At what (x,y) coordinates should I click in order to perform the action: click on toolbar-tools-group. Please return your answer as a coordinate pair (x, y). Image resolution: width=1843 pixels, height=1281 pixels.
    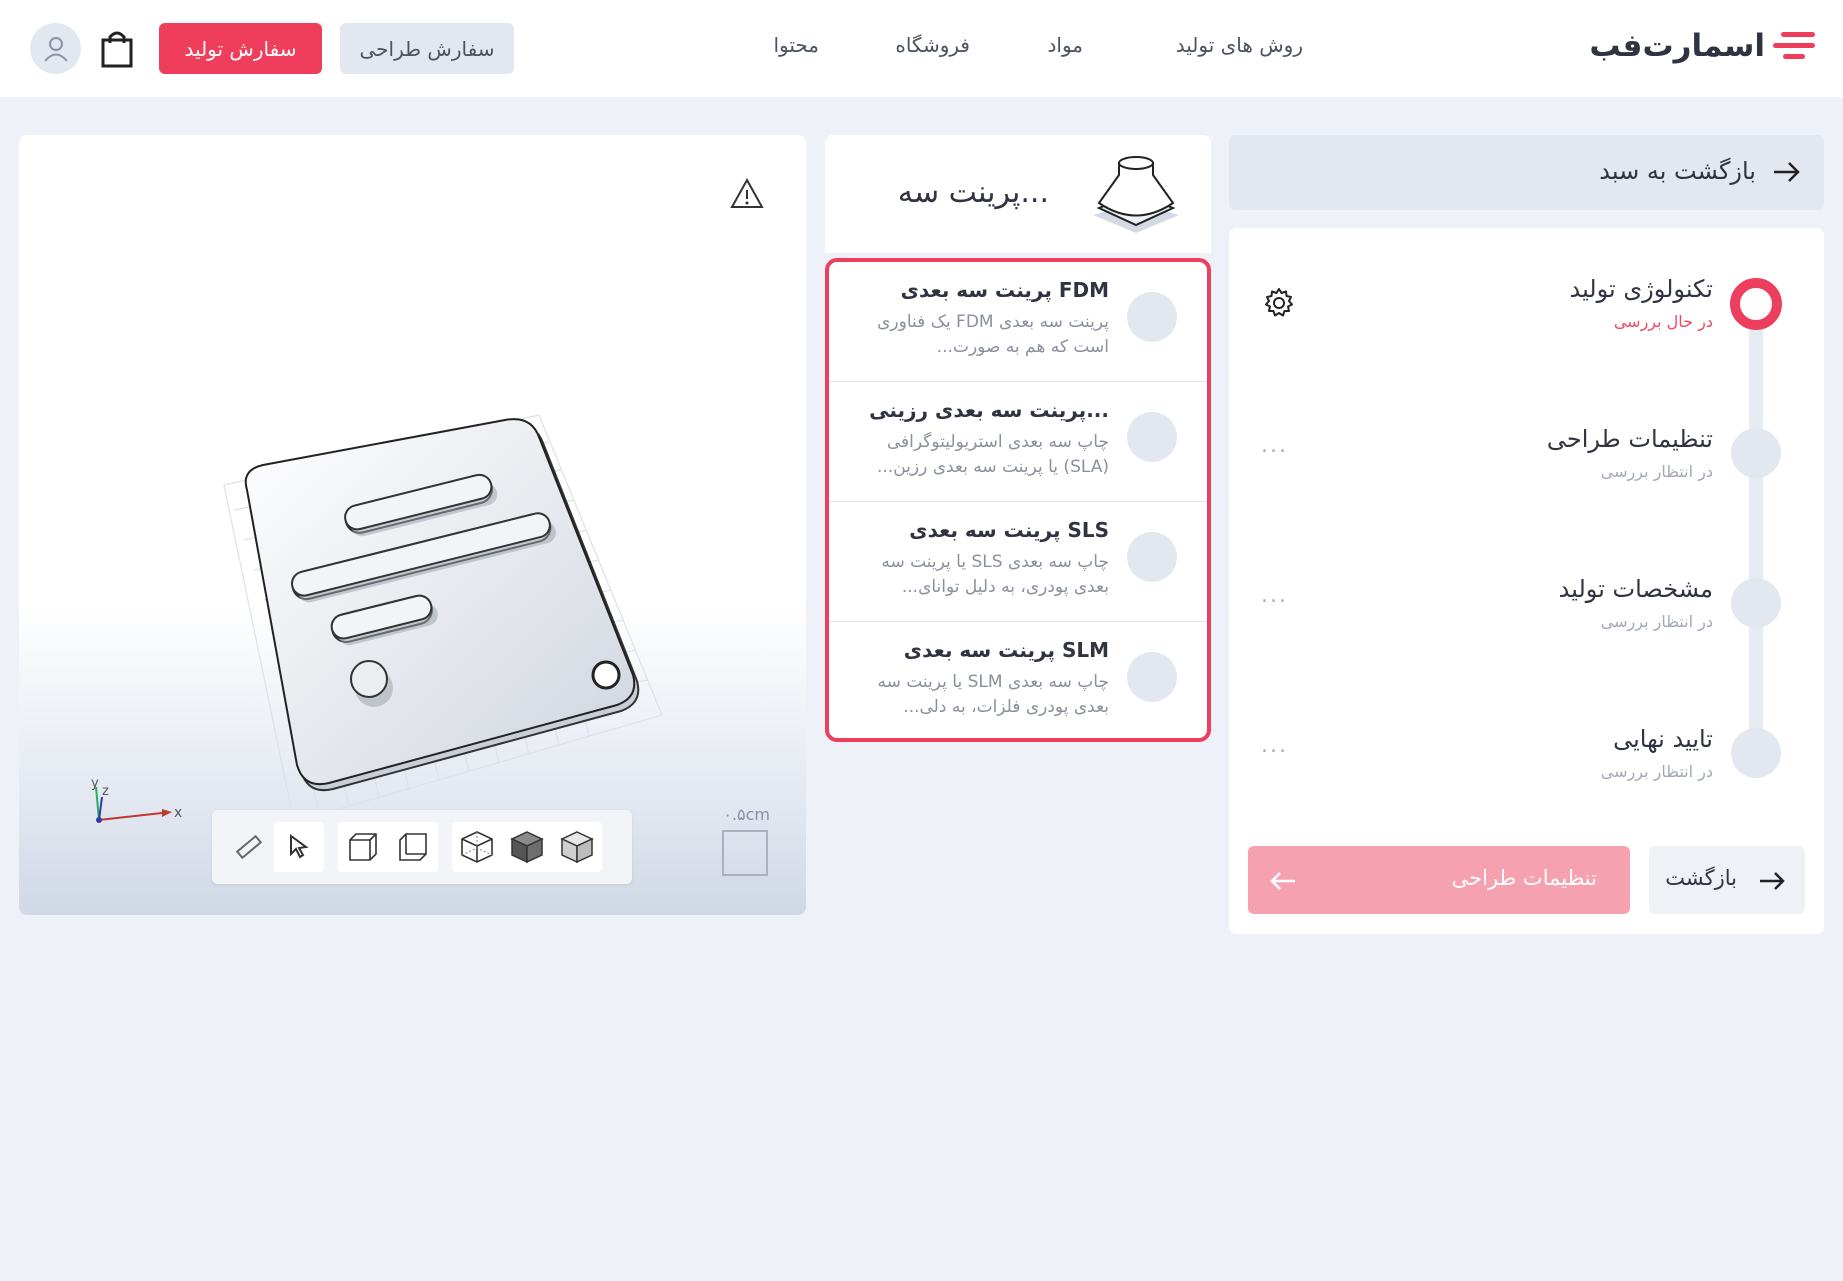
    Looking at the image, I should click on (274, 847).